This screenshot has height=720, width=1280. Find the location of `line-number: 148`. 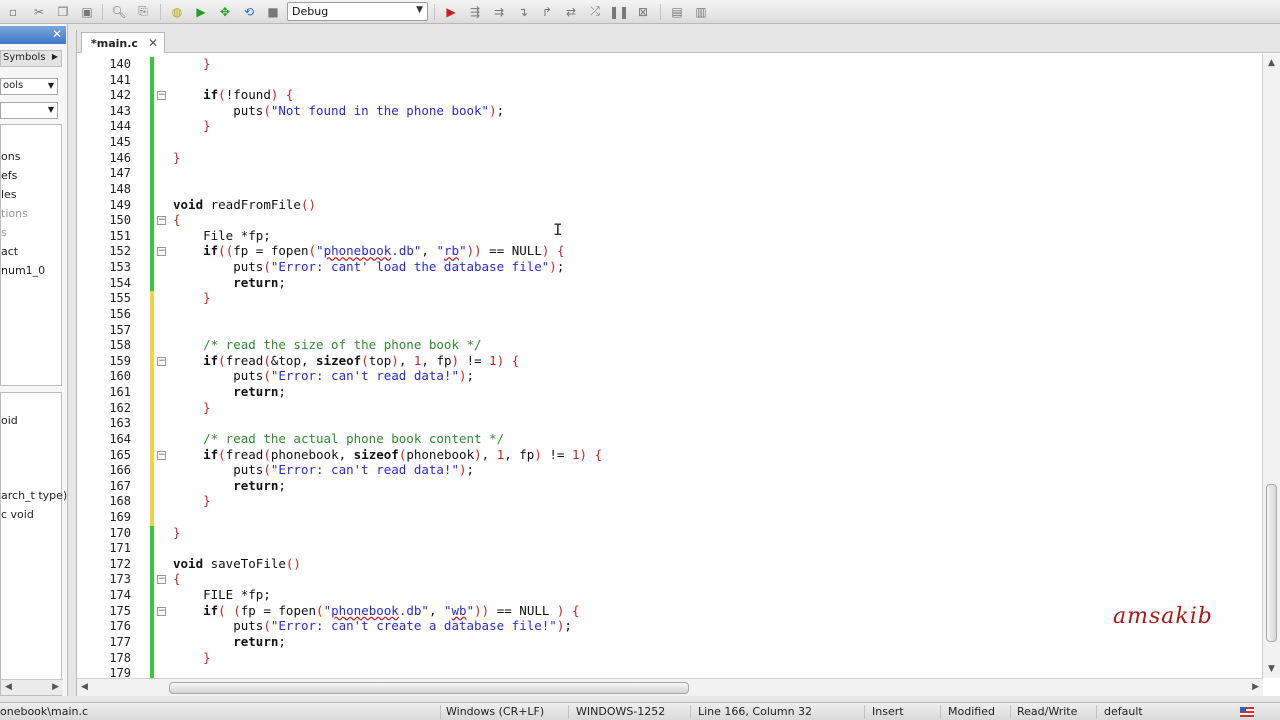

line-number: 148 is located at coordinates (120, 188).